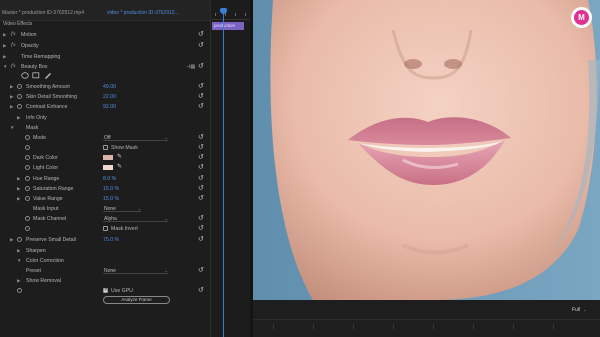  What do you see at coordinates (109, 87) in the screenshot?
I see `param-value: 49.00` at bounding box center [109, 87].